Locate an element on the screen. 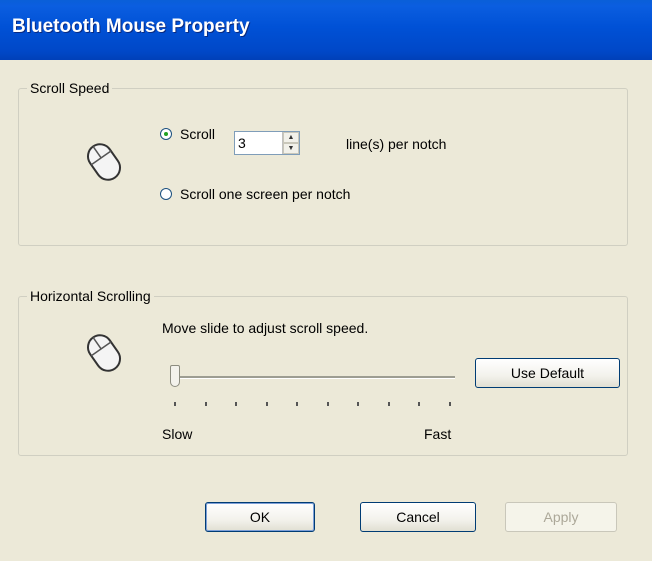 The height and width of the screenshot is (561, 652). horizontal-scrolling-group-label: Horizontal Scrolling is located at coordinates (90, 296).